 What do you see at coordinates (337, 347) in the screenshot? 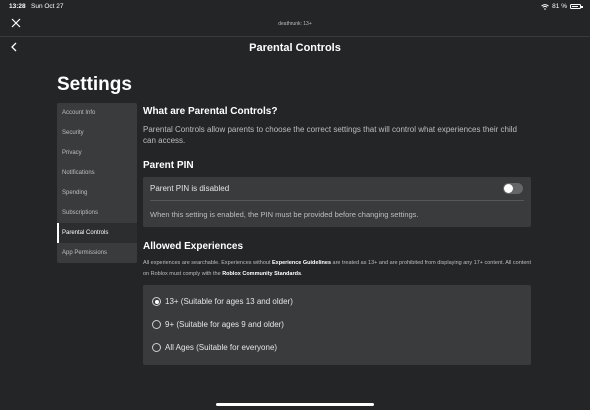
I see `option-all-ages: All Ages (Suitable for everyone)` at bounding box center [337, 347].